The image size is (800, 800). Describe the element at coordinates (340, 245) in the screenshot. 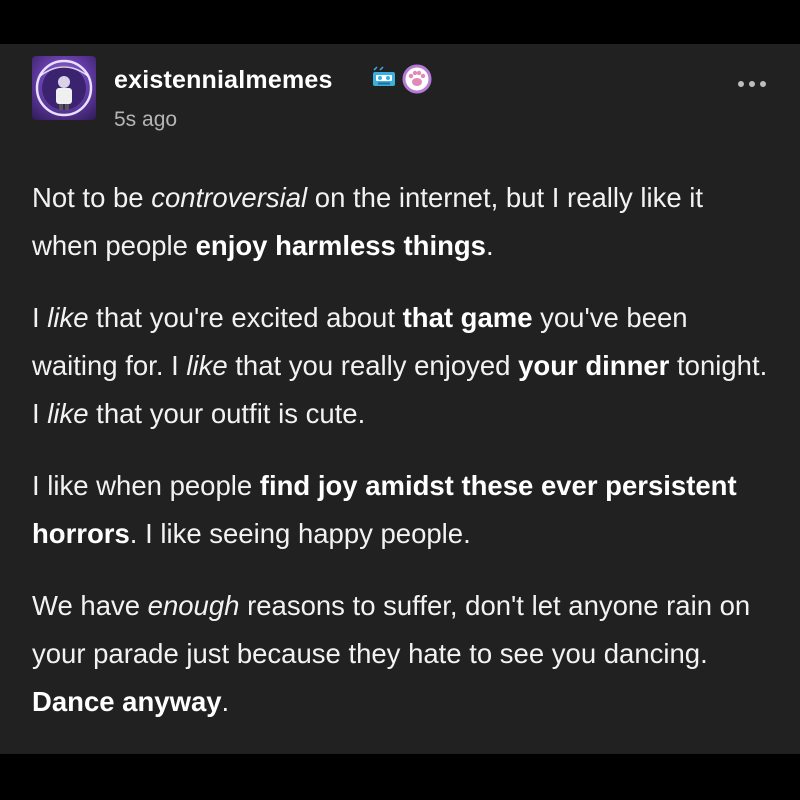

I see `bold-text: enjoy harmless things` at that location.